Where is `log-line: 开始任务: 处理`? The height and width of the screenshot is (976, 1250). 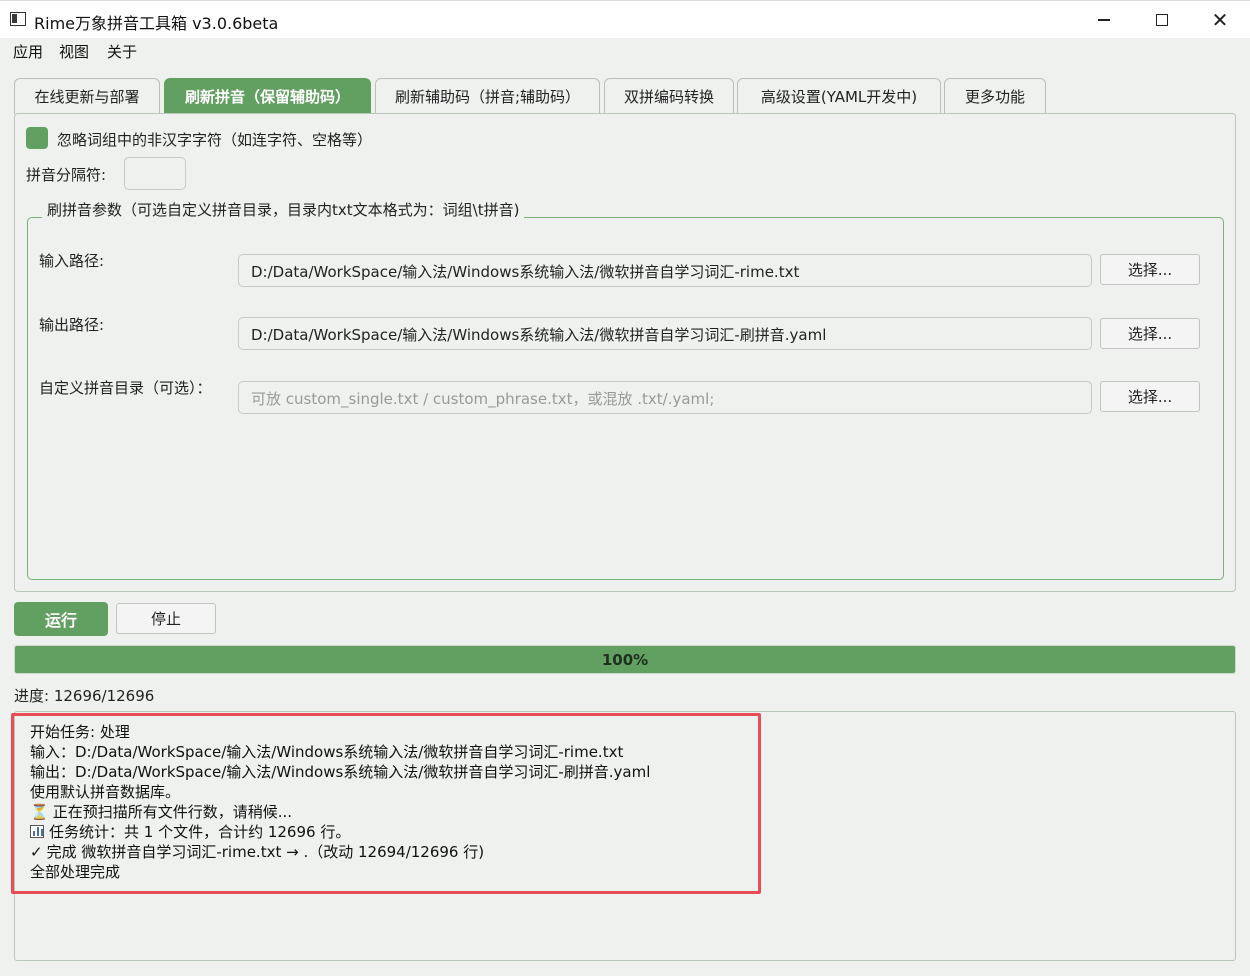 log-line: 开始任务: 处理 is located at coordinates (340, 732).